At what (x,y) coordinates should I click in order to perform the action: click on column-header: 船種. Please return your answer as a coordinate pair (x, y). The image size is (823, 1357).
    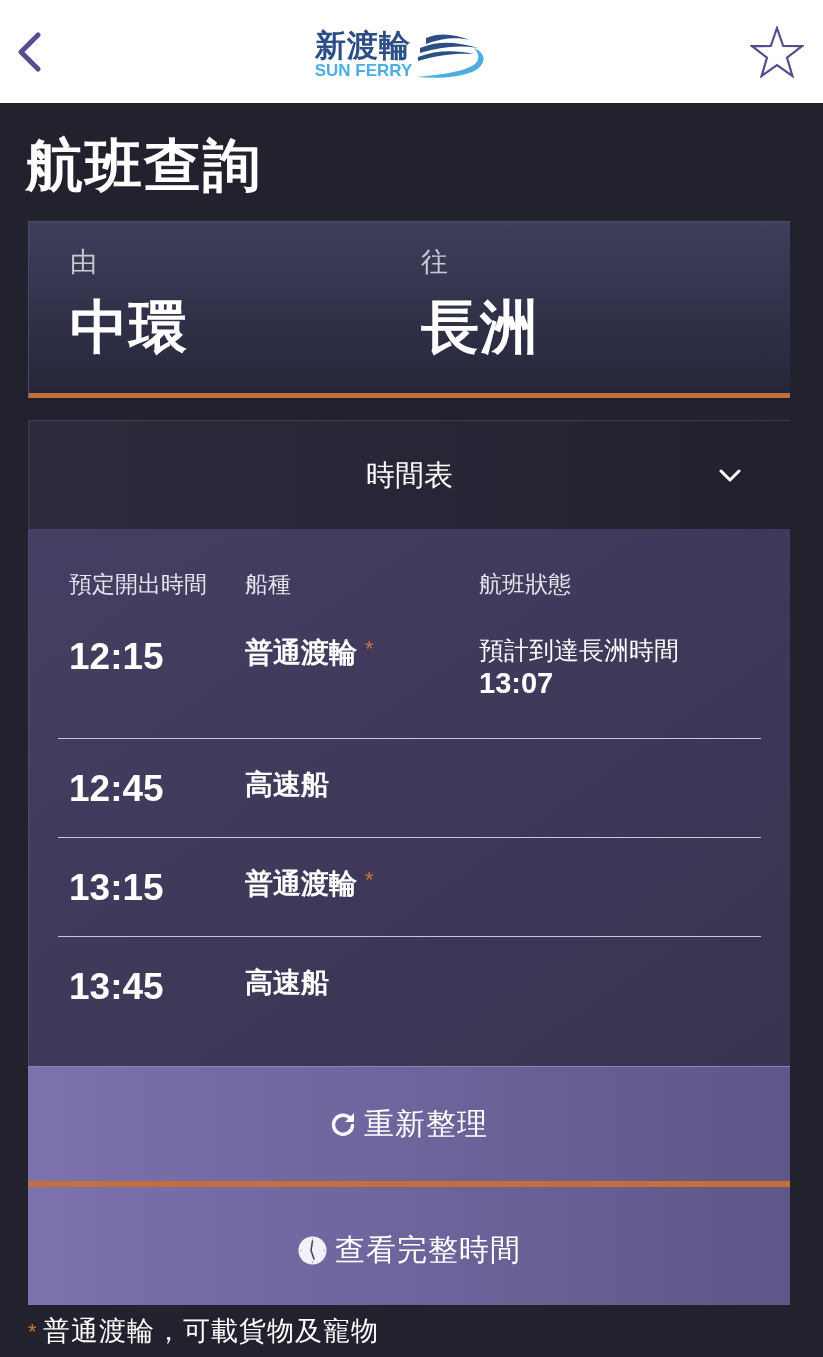
    Looking at the image, I should click on (268, 584).